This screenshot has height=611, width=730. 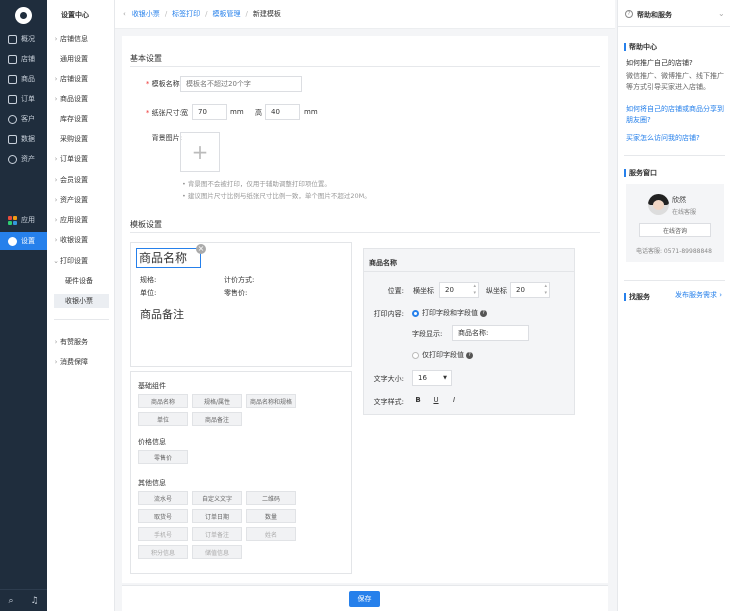 What do you see at coordinates (186, 14) in the screenshot?
I see `breadcrumb-link: 标签打印` at bounding box center [186, 14].